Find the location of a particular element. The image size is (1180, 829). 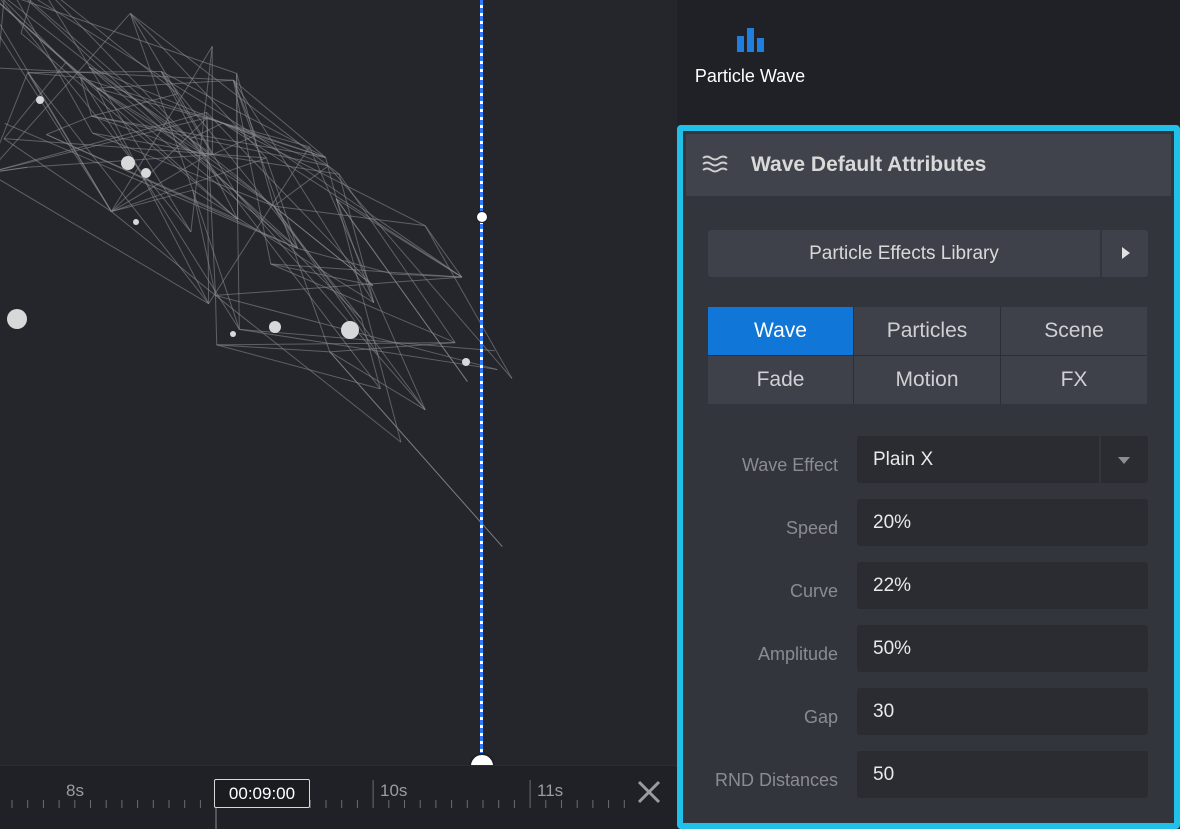

speed-input: 20% is located at coordinates (1002, 522).